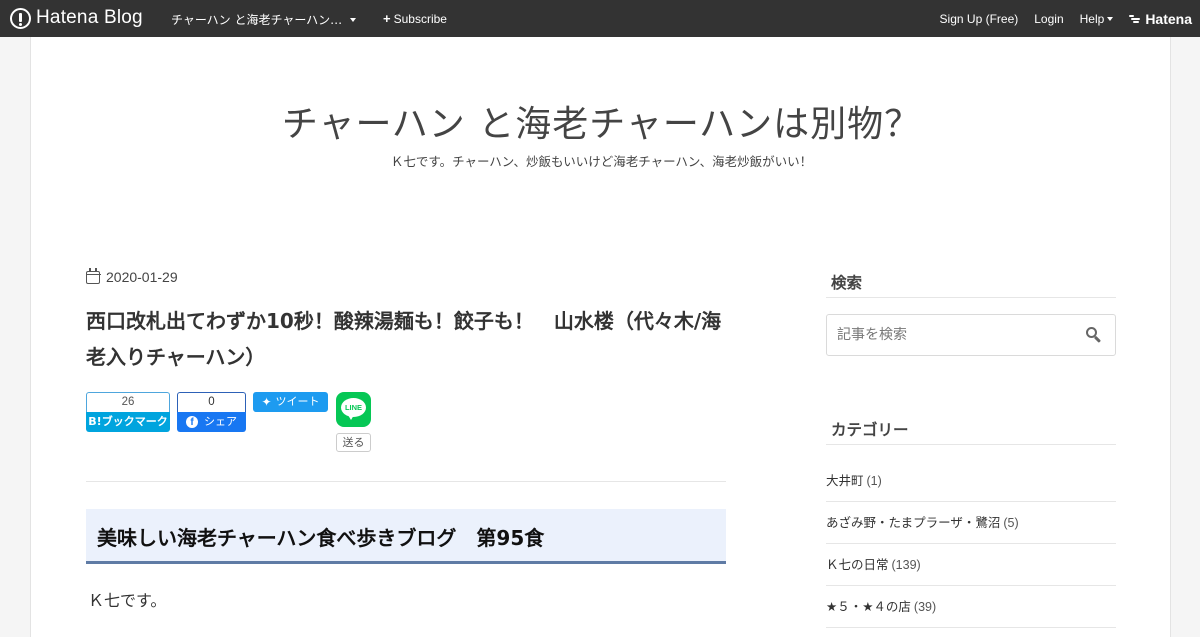  Describe the element at coordinates (971, 481) in the screenshot. I see `category-item: 大井町 (1)` at that location.